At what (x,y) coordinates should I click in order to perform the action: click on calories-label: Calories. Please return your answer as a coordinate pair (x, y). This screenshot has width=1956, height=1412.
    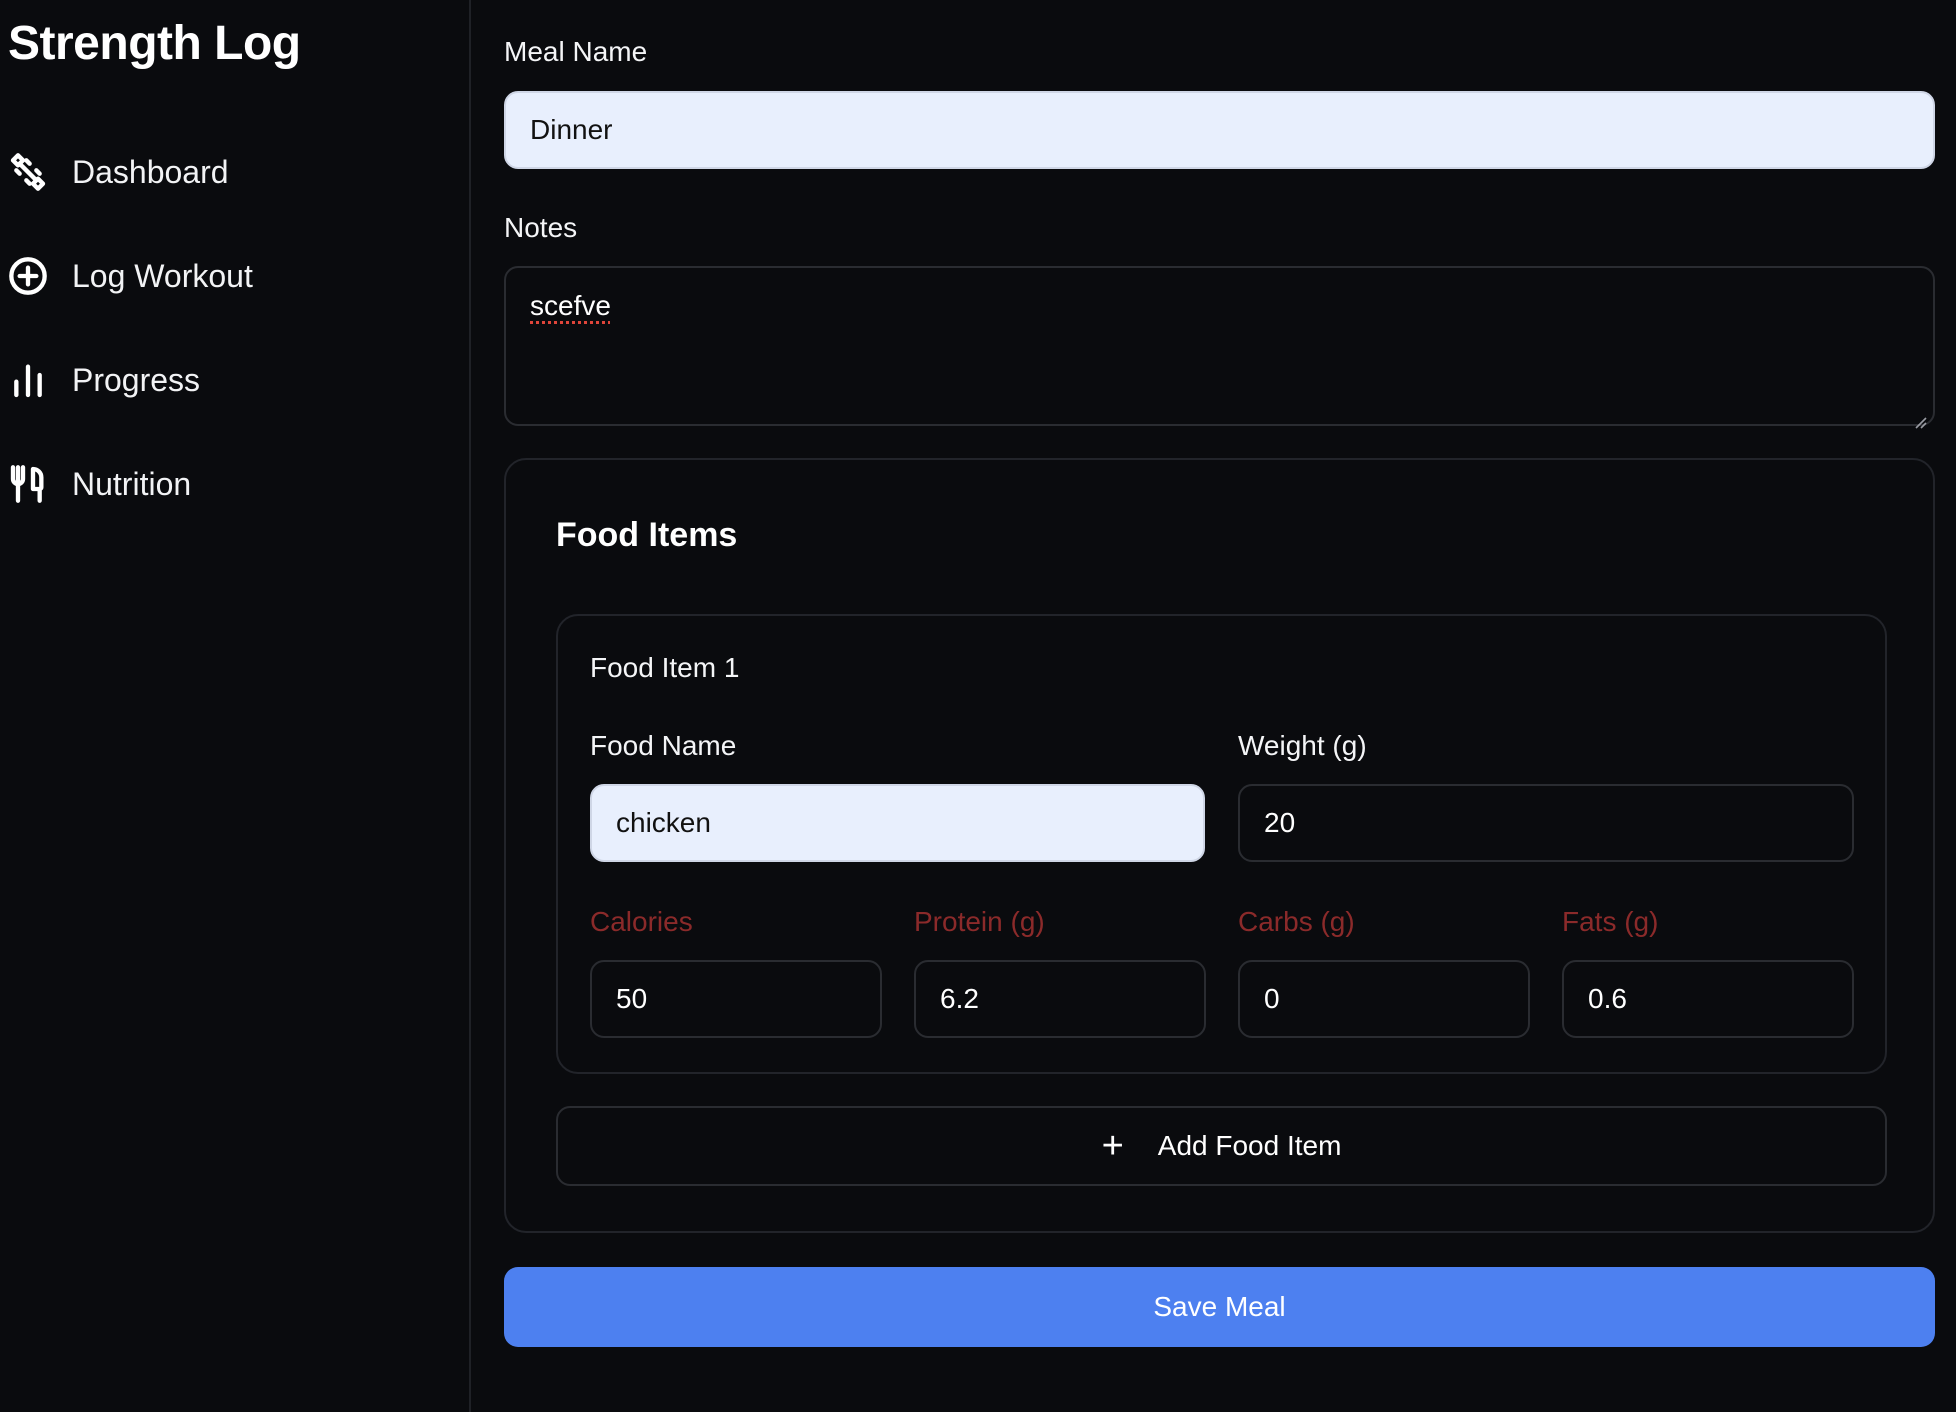
    Looking at the image, I should click on (641, 921).